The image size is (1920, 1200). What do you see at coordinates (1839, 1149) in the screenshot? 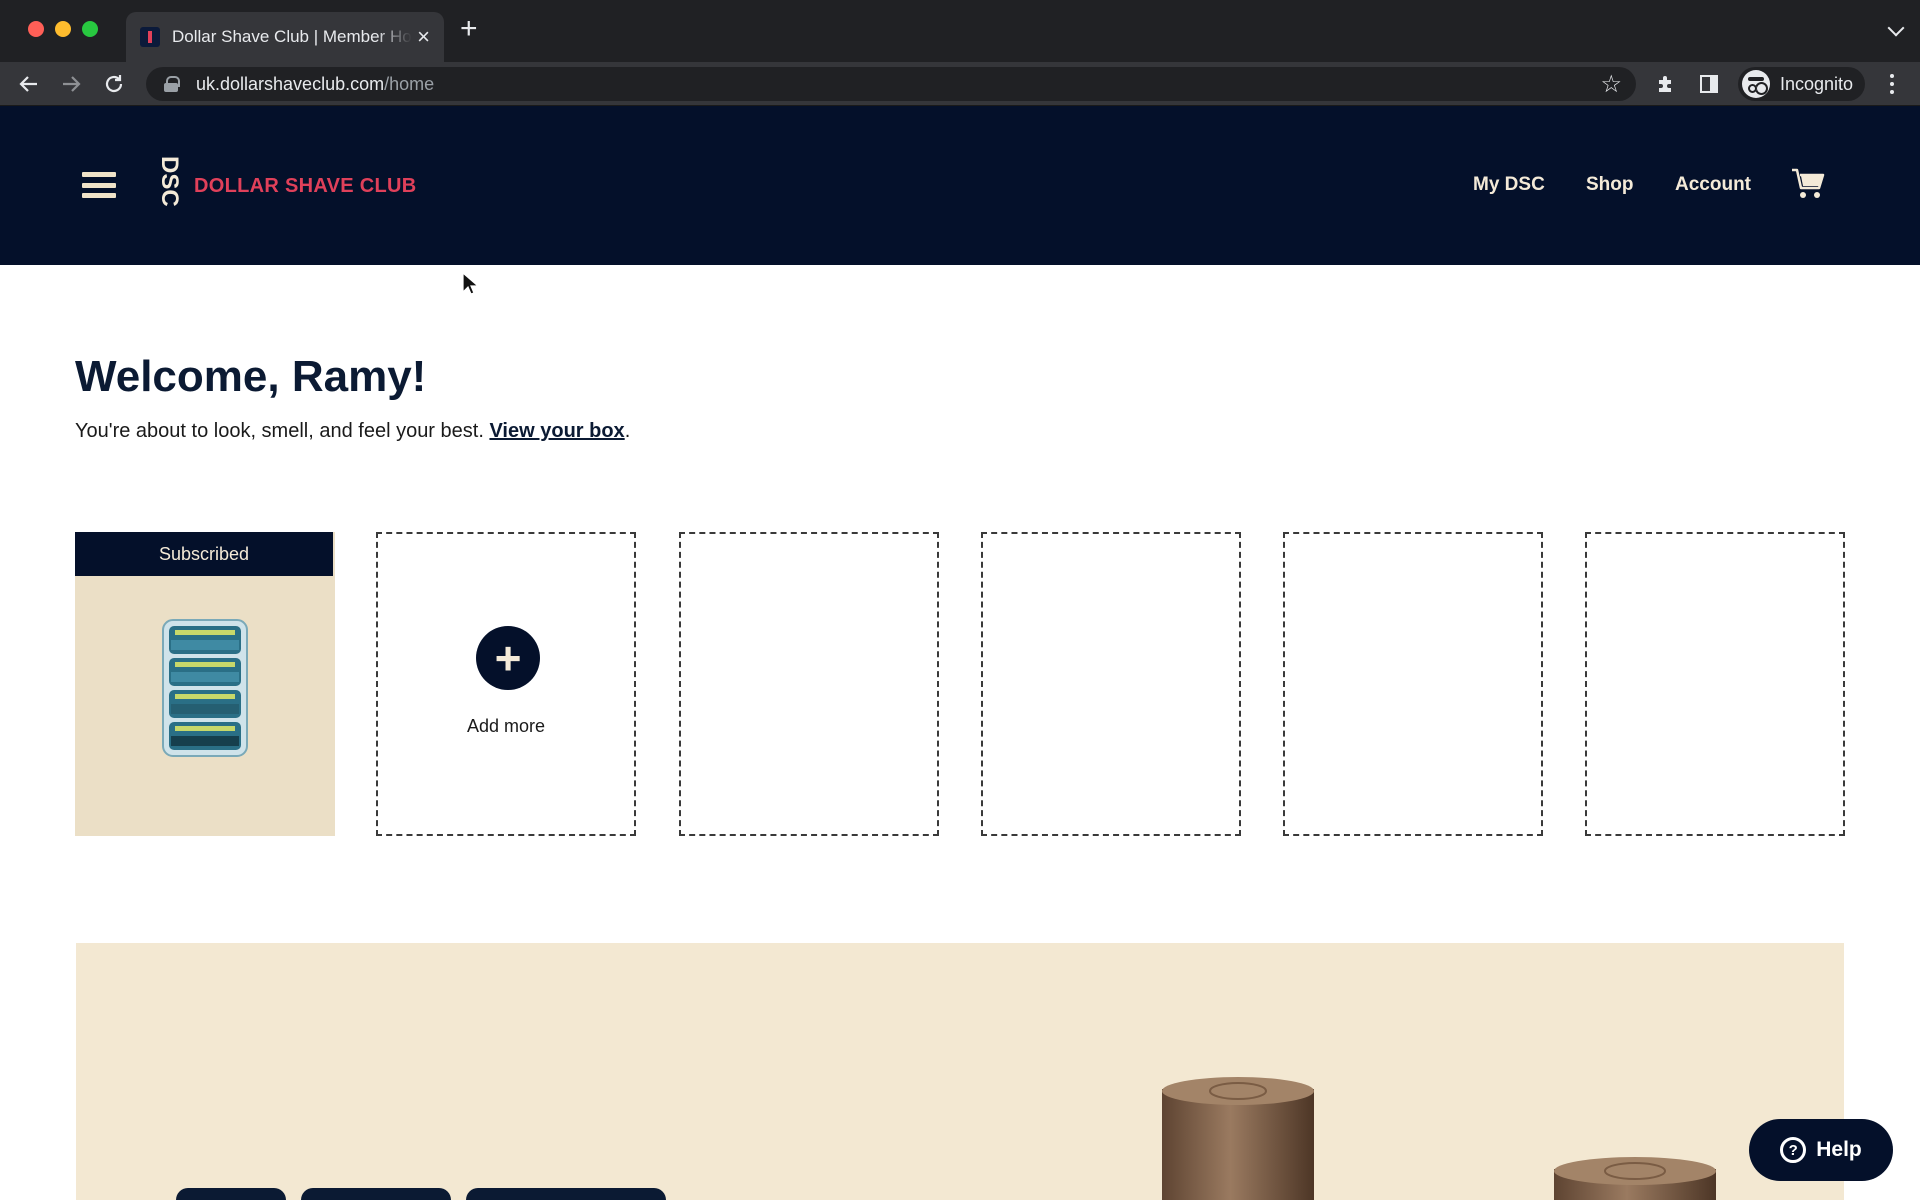
I see `help-label: Help` at bounding box center [1839, 1149].